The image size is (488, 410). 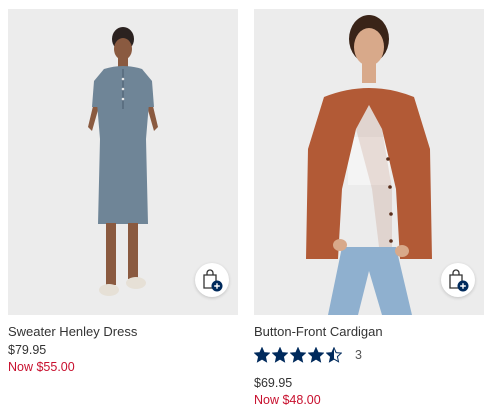 What do you see at coordinates (369, 332) in the screenshot?
I see `product-name: Button-Front Cardigan` at bounding box center [369, 332].